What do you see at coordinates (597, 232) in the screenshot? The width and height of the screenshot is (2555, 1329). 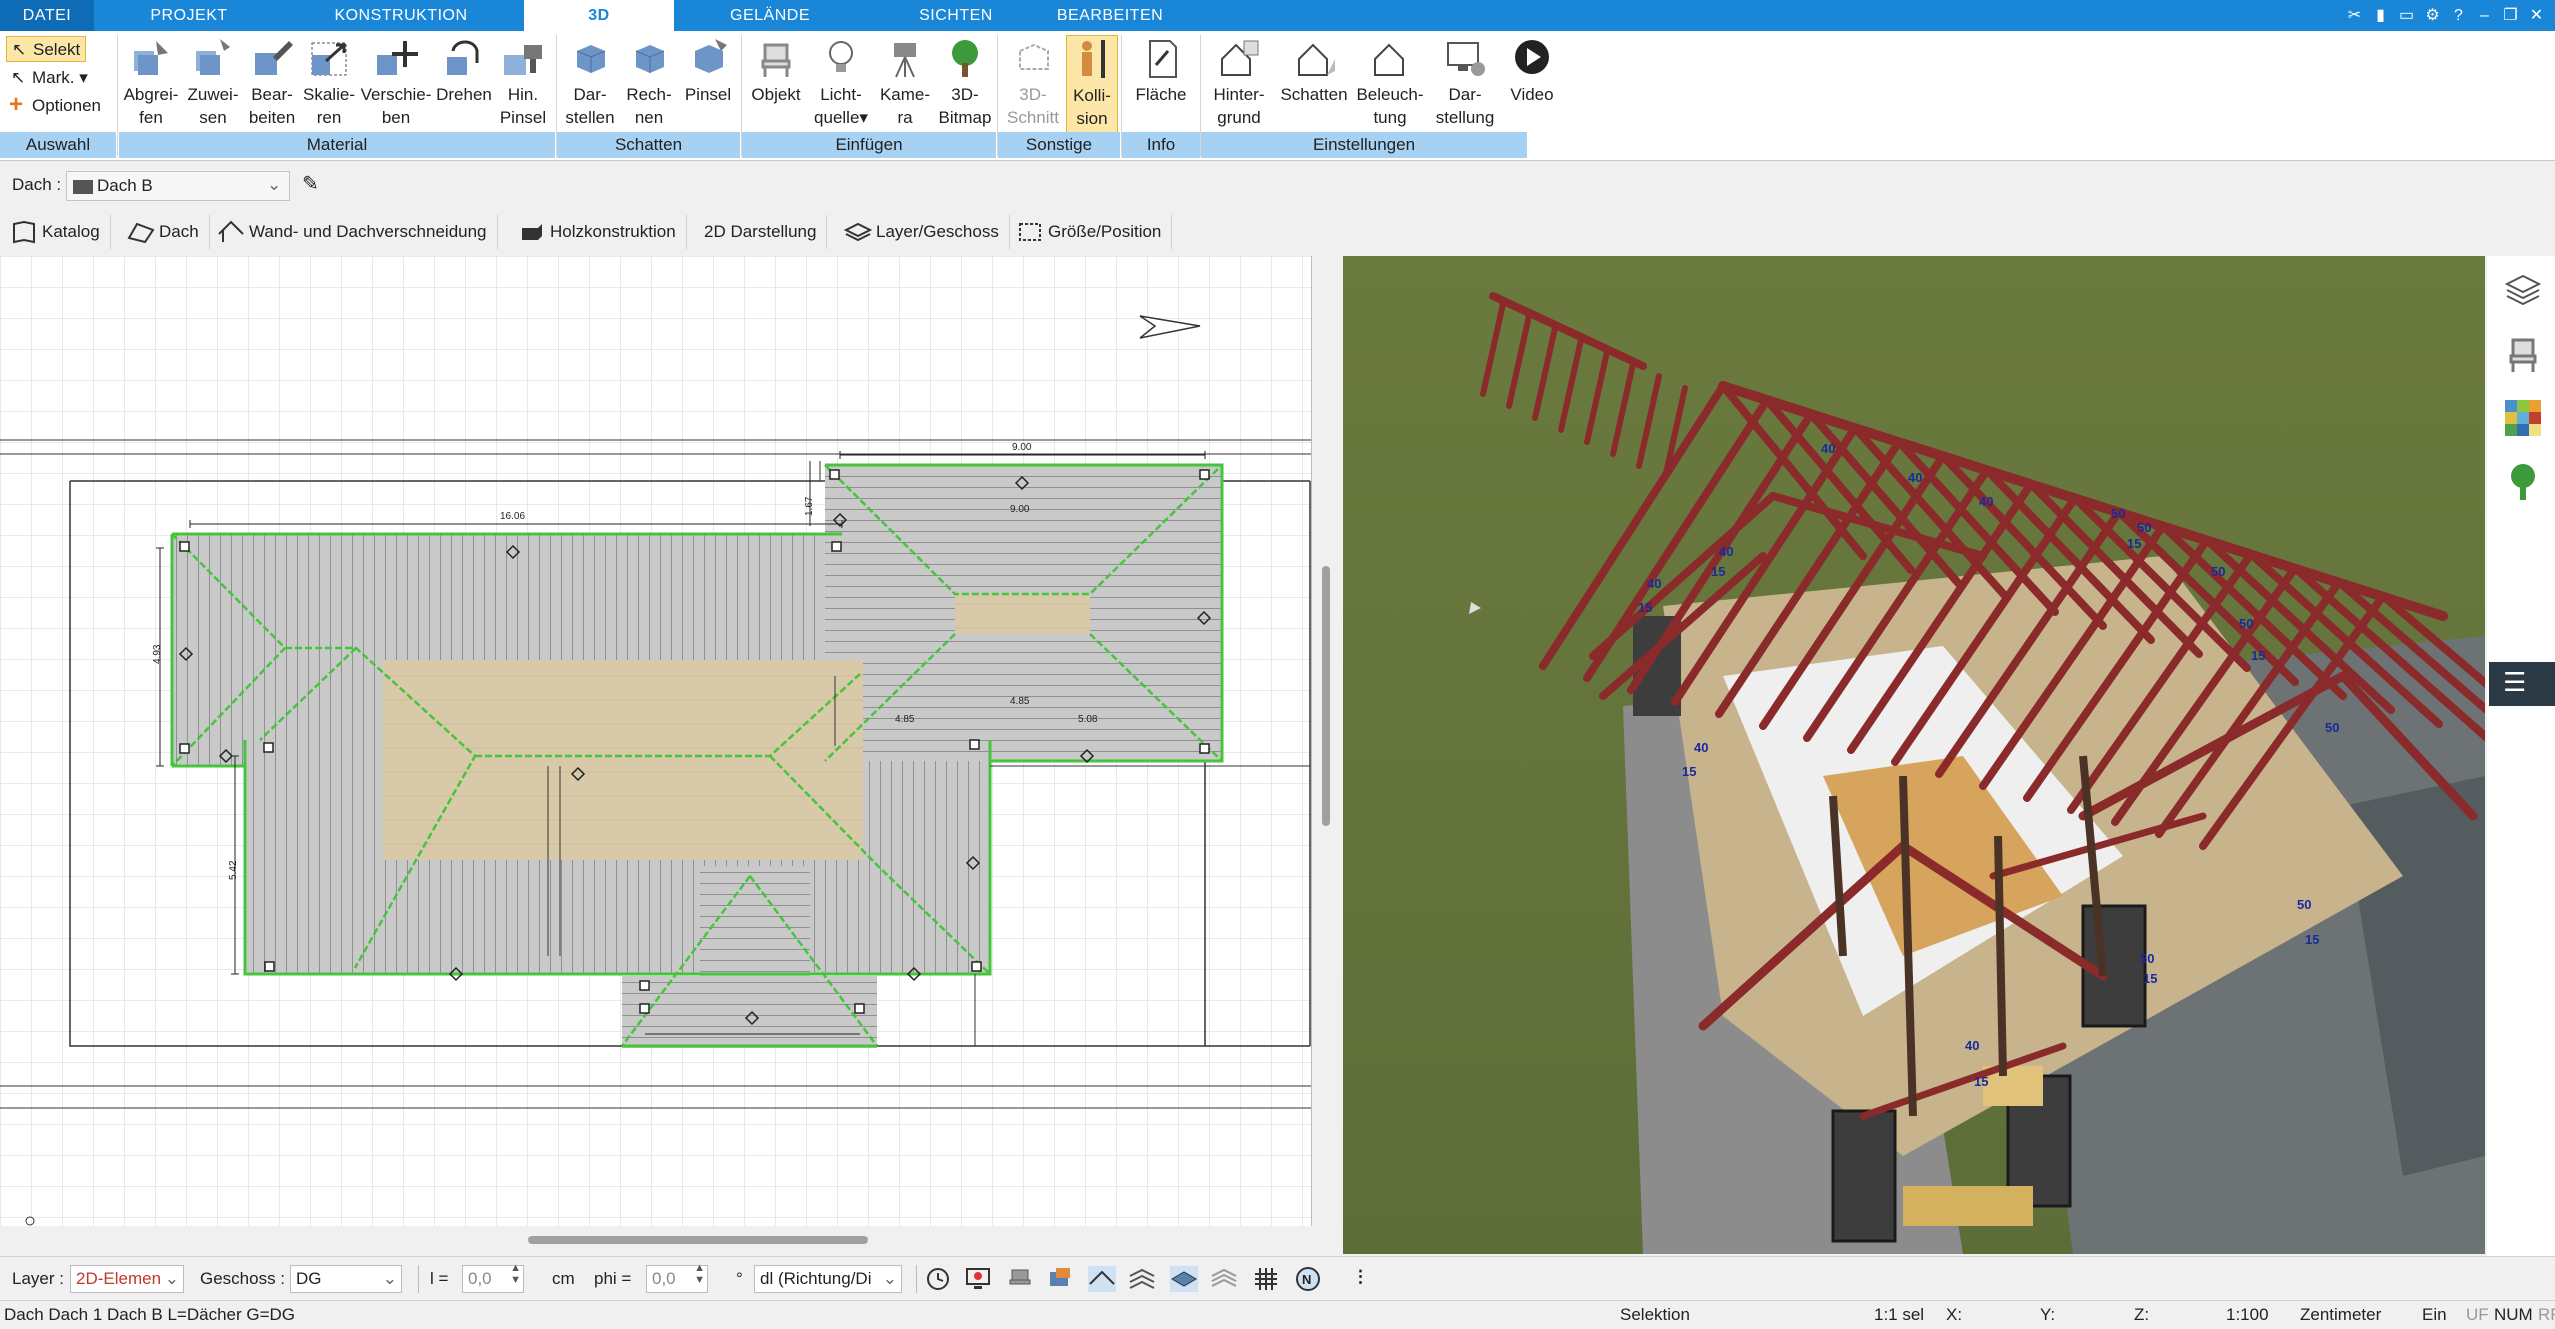 I see `timber-button: Holzkonstruktion` at bounding box center [597, 232].